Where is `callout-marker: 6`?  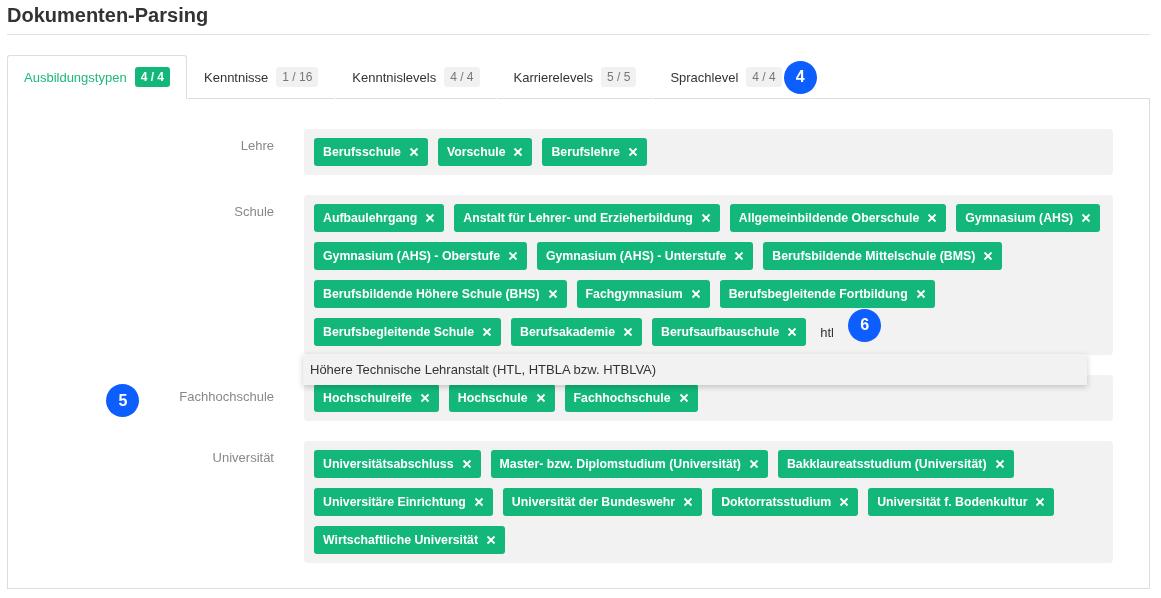
callout-marker: 6 is located at coordinates (865, 325).